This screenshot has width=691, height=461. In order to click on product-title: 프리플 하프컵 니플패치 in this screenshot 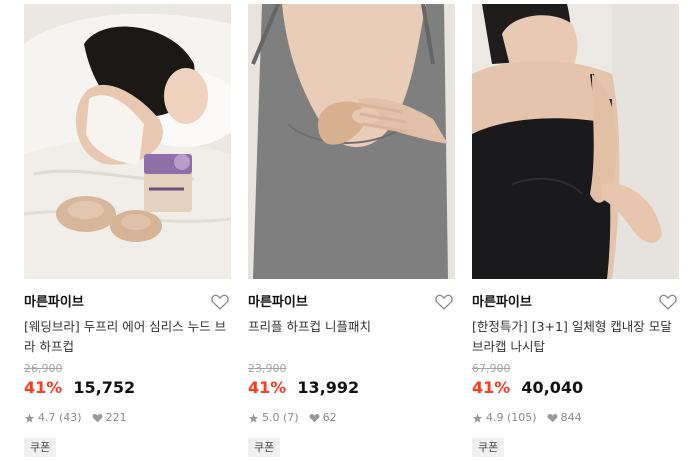, I will do `click(351, 327)`.